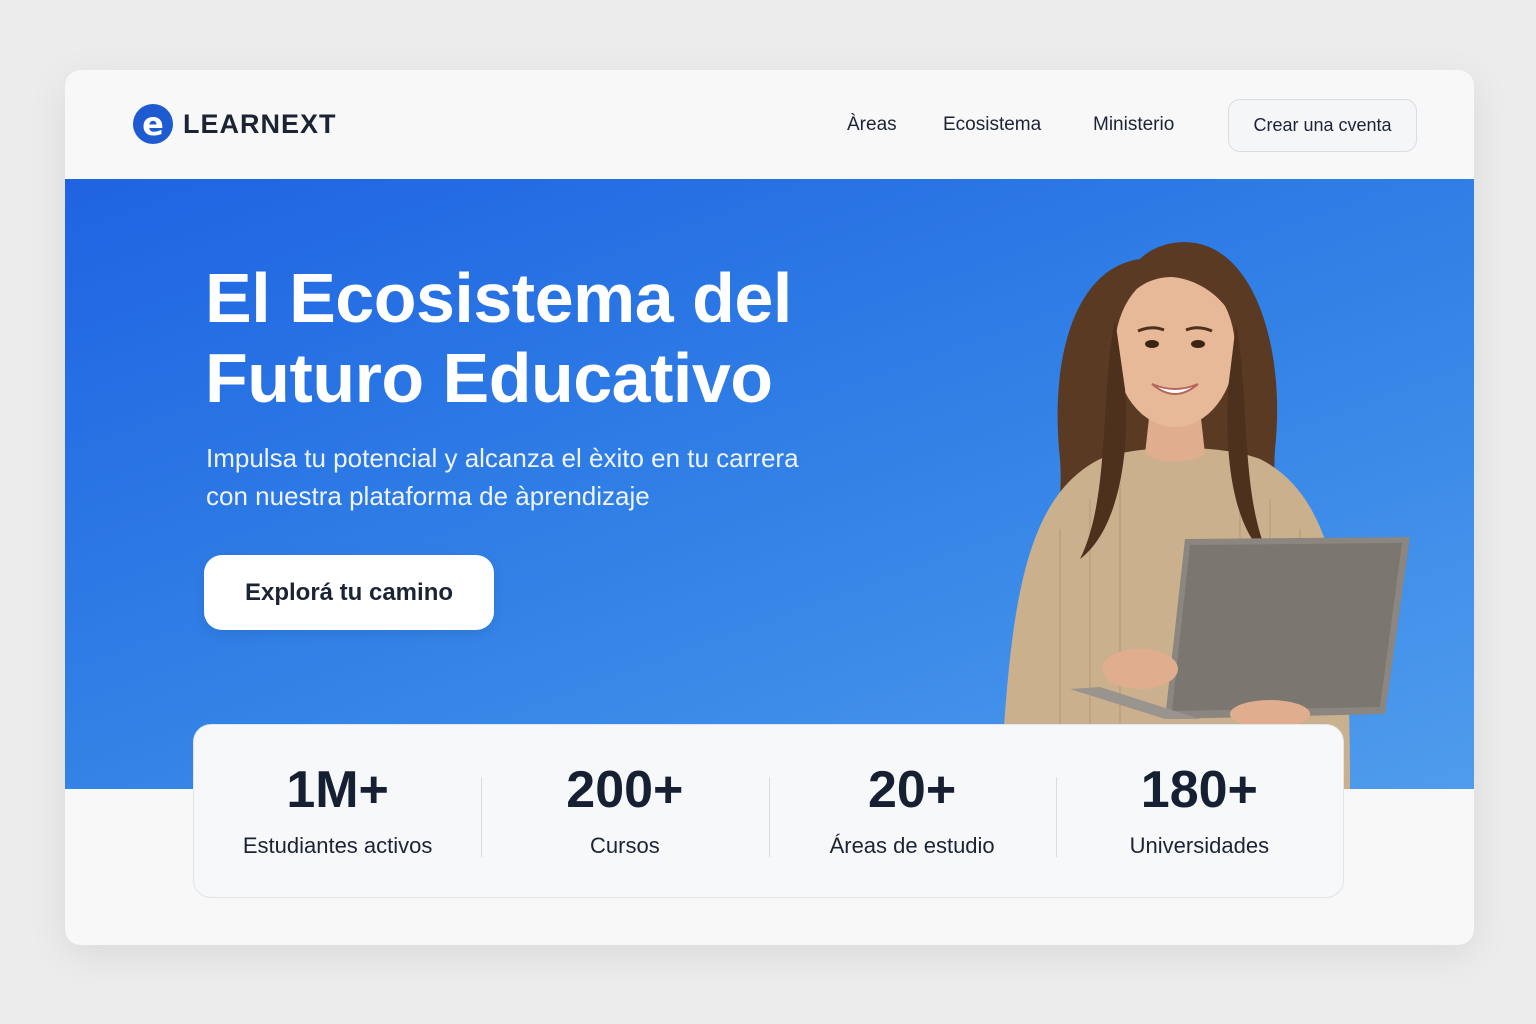  I want to click on stat-universities: 180+ Universidades, so click(1199, 811).